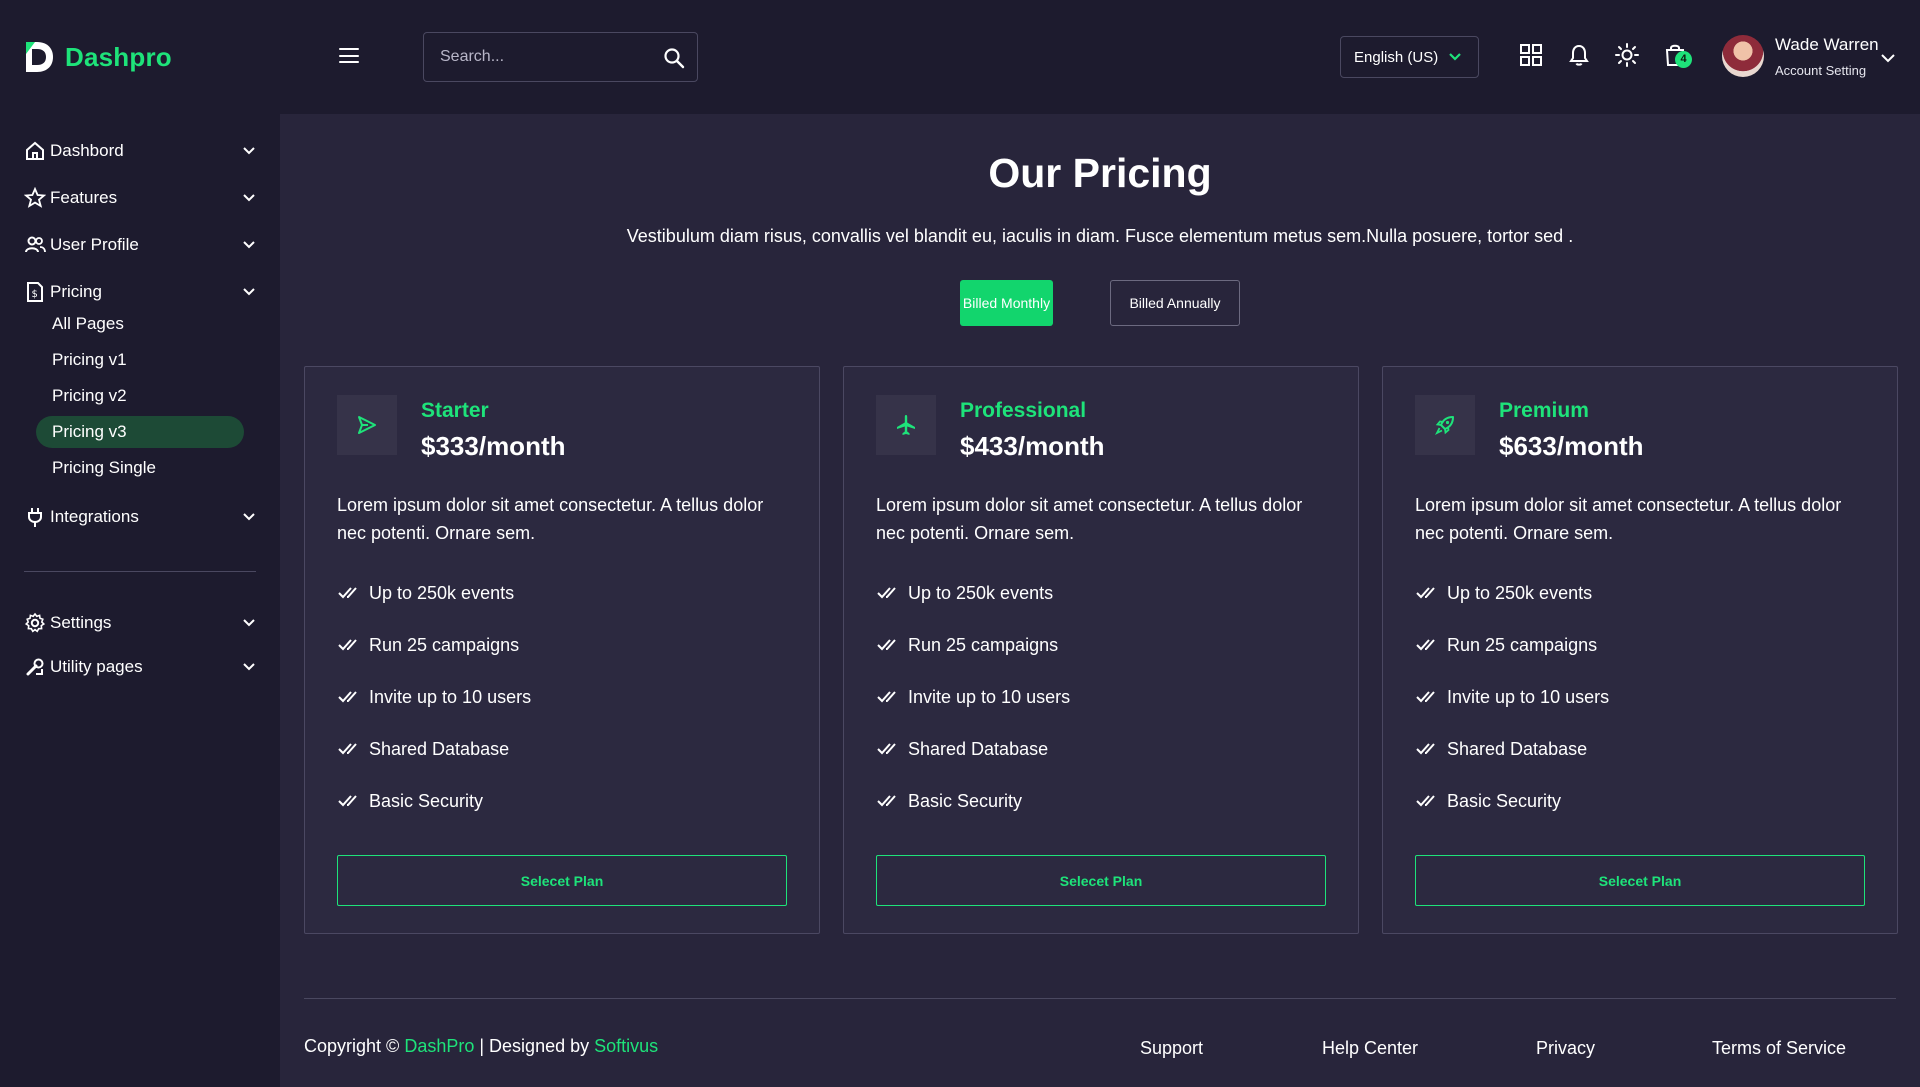 The image size is (1920, 1087). Describe the element at coordinates (1100, 173) in the screenshot. I see `page-title: Our Pricing` at that location.